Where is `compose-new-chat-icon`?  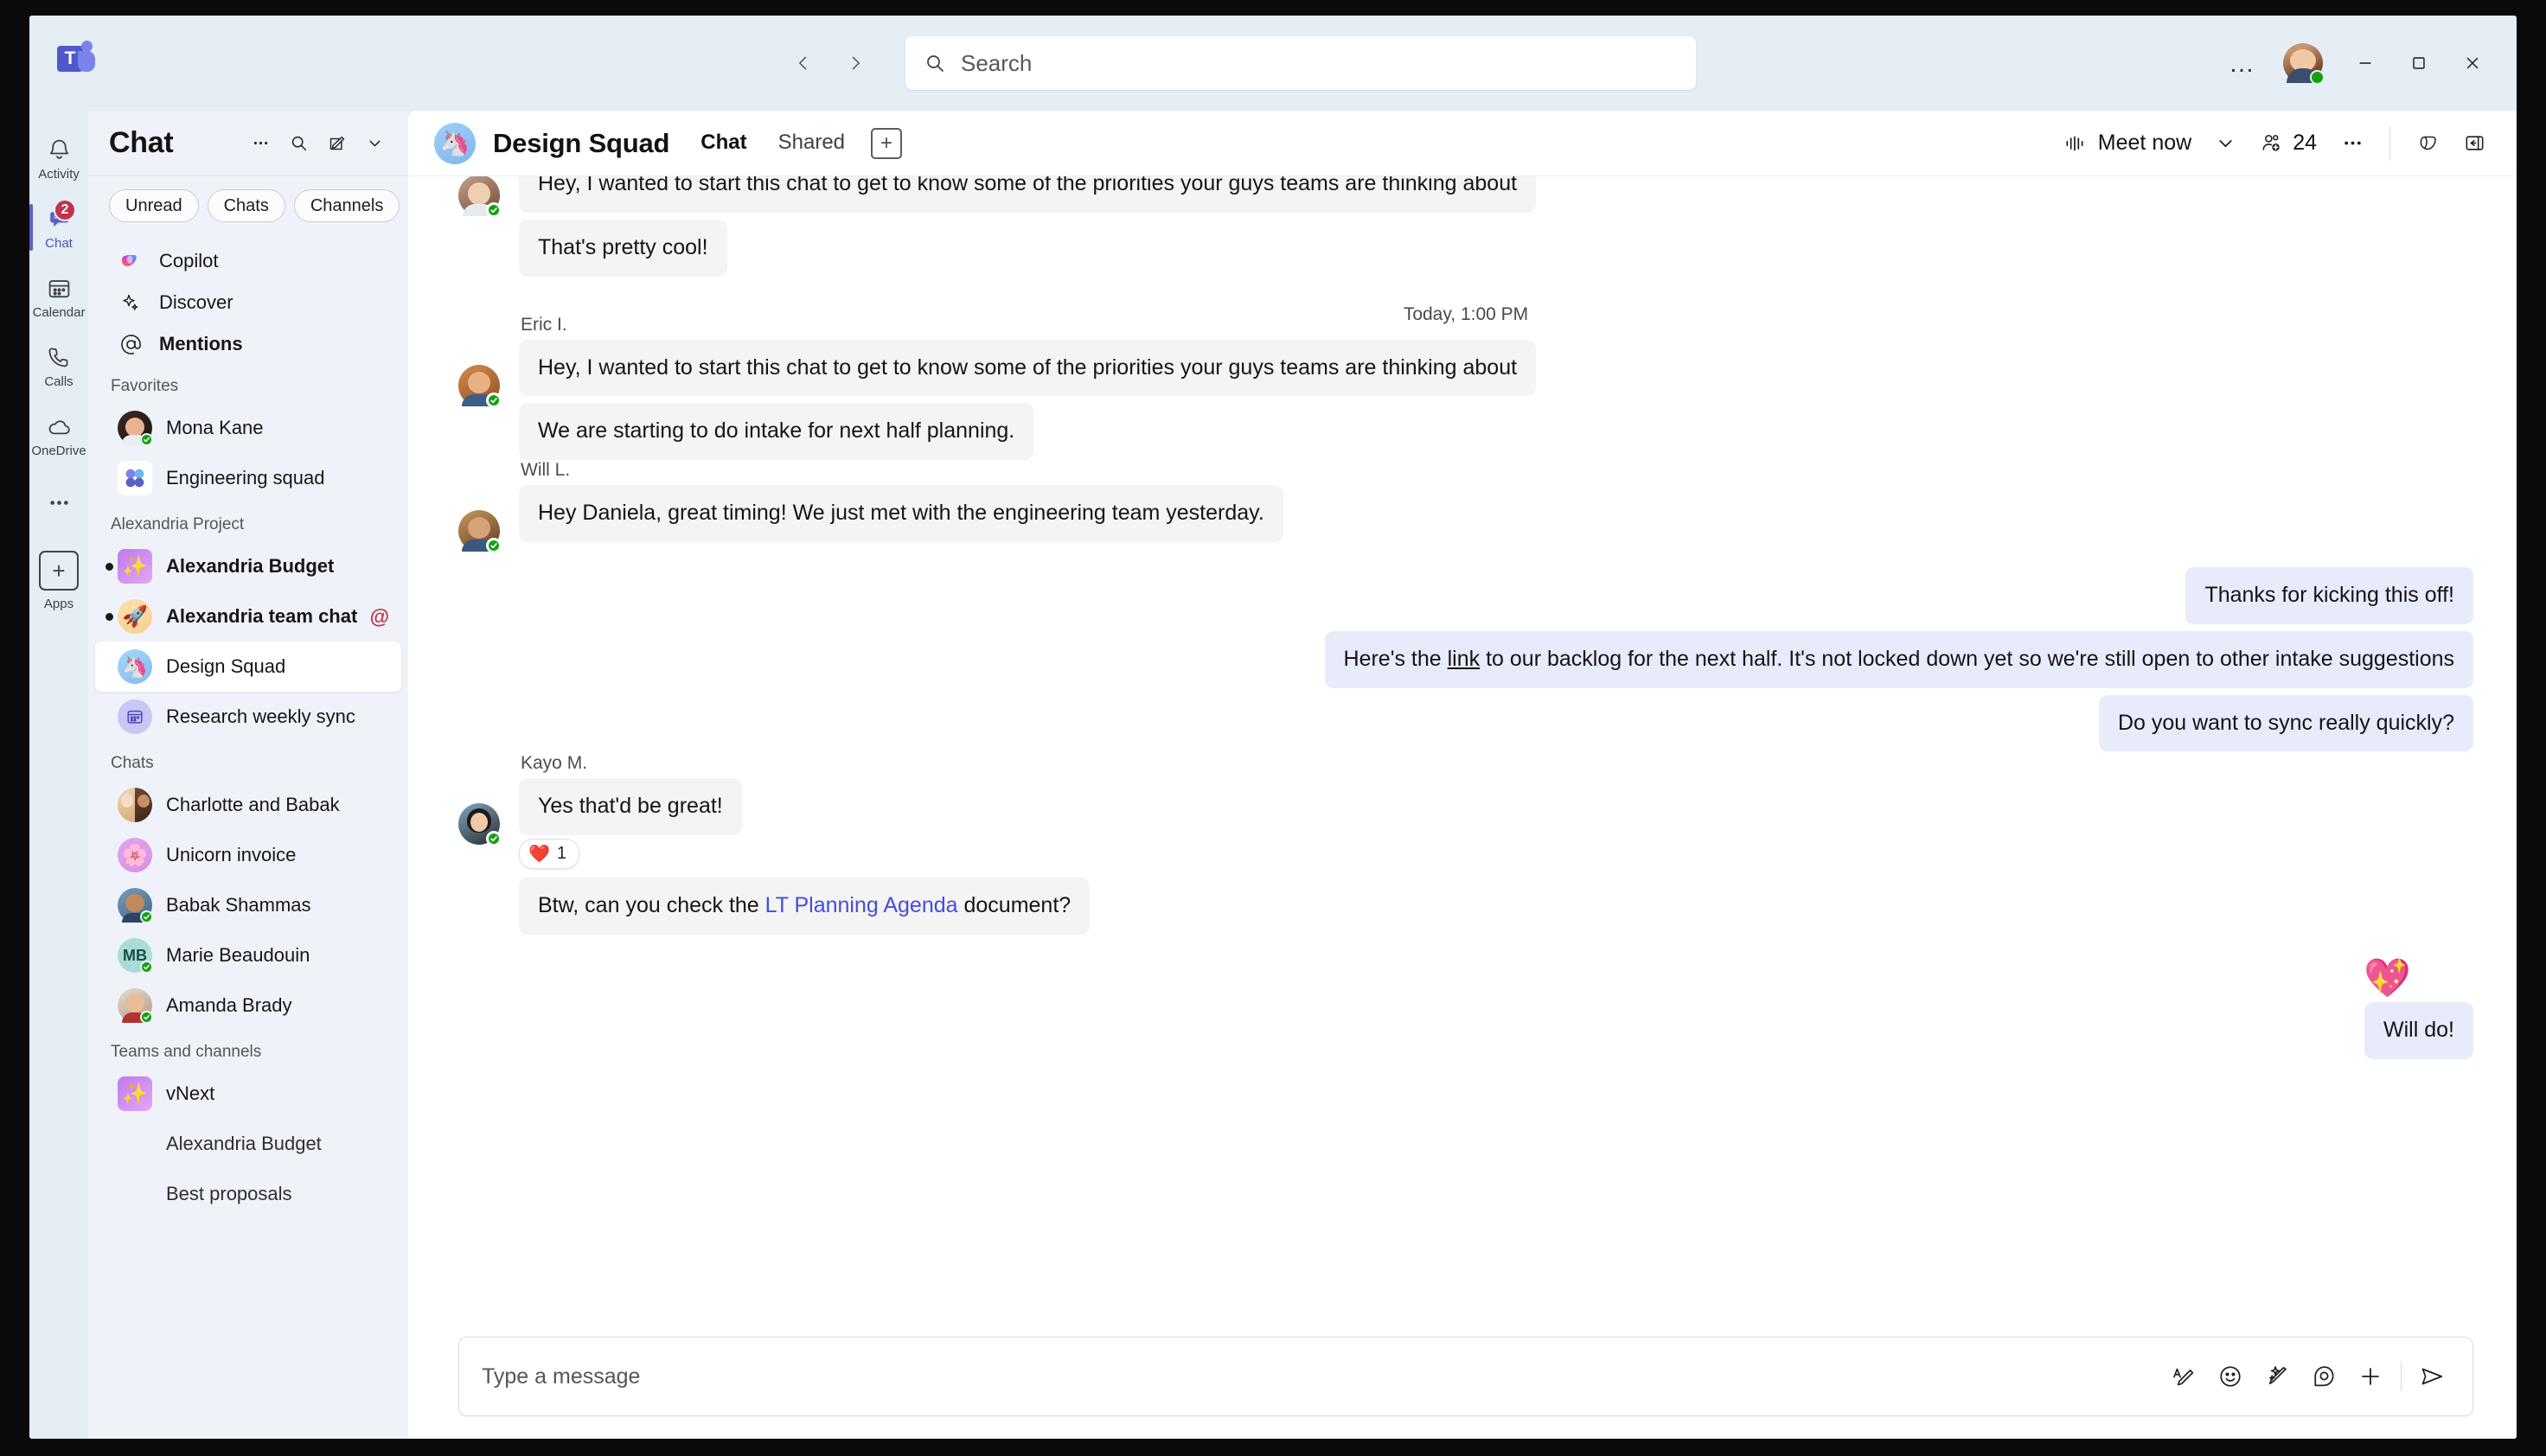 compose-new-chat-icon is located at coordinates (336, 144).